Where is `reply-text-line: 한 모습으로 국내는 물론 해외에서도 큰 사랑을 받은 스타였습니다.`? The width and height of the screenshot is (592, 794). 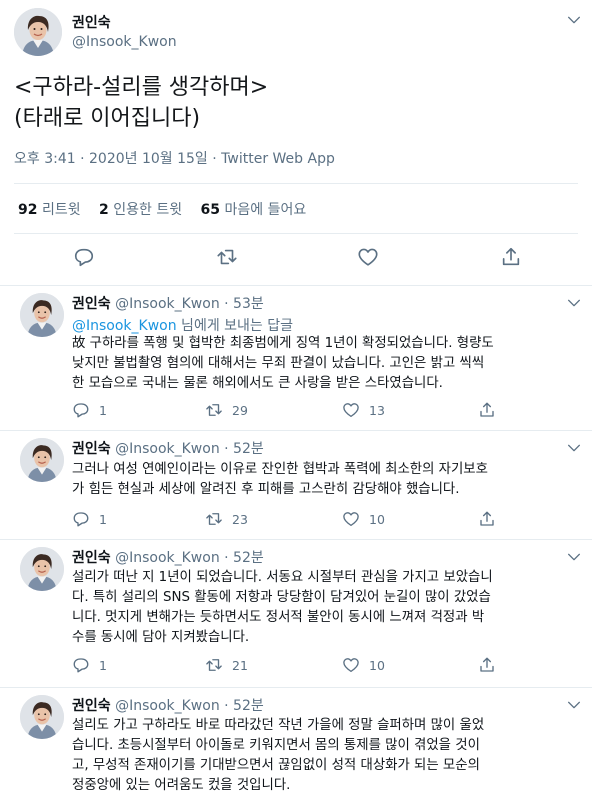 reply-text-line: 한 모습으로 국내는 물론 해외에서도 큰 사랑을 받은 스타였습니다. is located at coordinates (257, 383).